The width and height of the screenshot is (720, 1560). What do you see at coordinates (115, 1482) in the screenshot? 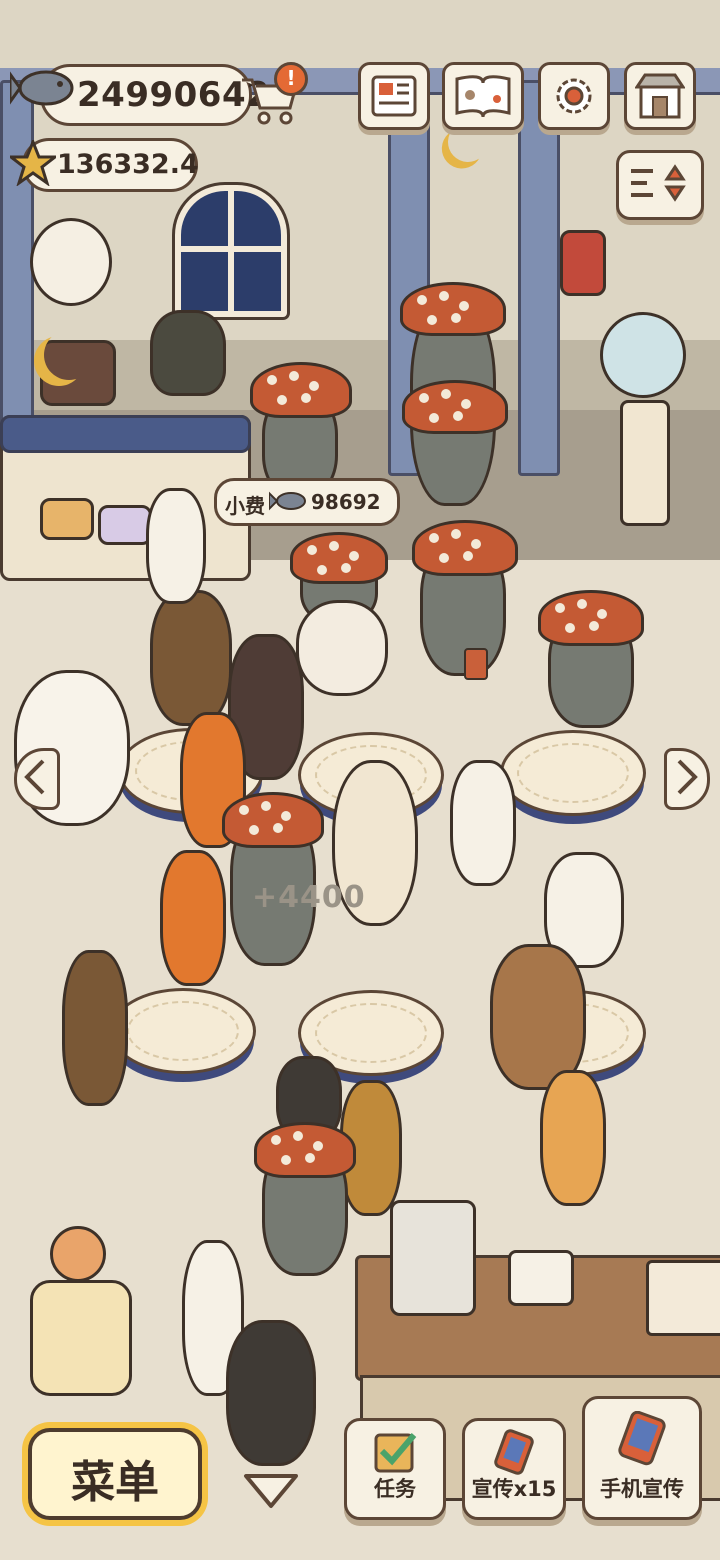
I see `menu-button-label: 菜单` at bounding box center [115, 1482].